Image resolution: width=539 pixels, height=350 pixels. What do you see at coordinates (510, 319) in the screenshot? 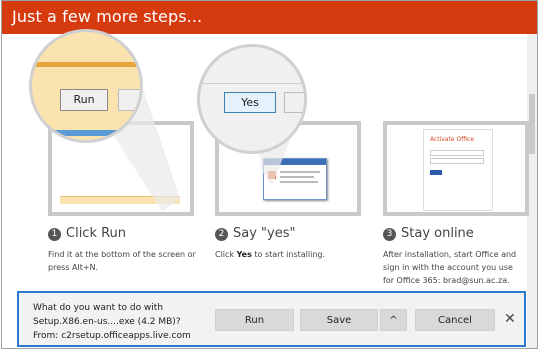
I see `close-icon: ✕` at bounding box center [510, 319].